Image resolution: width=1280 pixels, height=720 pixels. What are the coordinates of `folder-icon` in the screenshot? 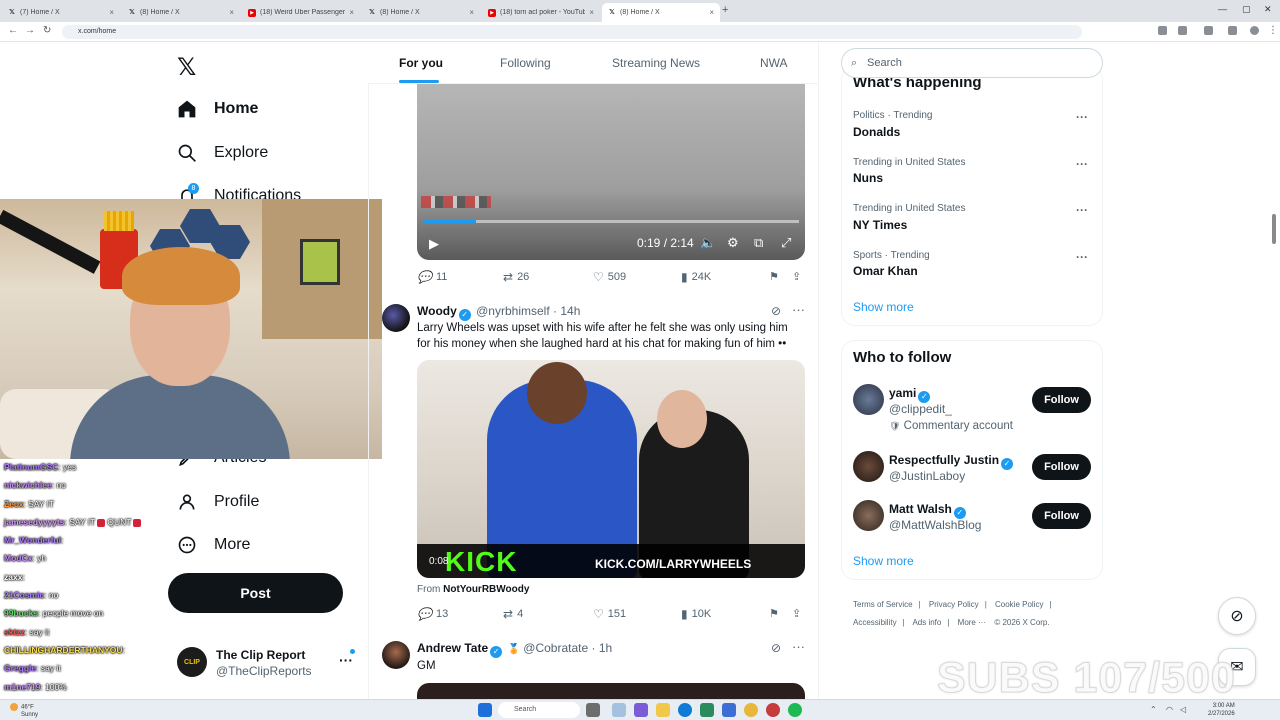 It's located at (663, 710).